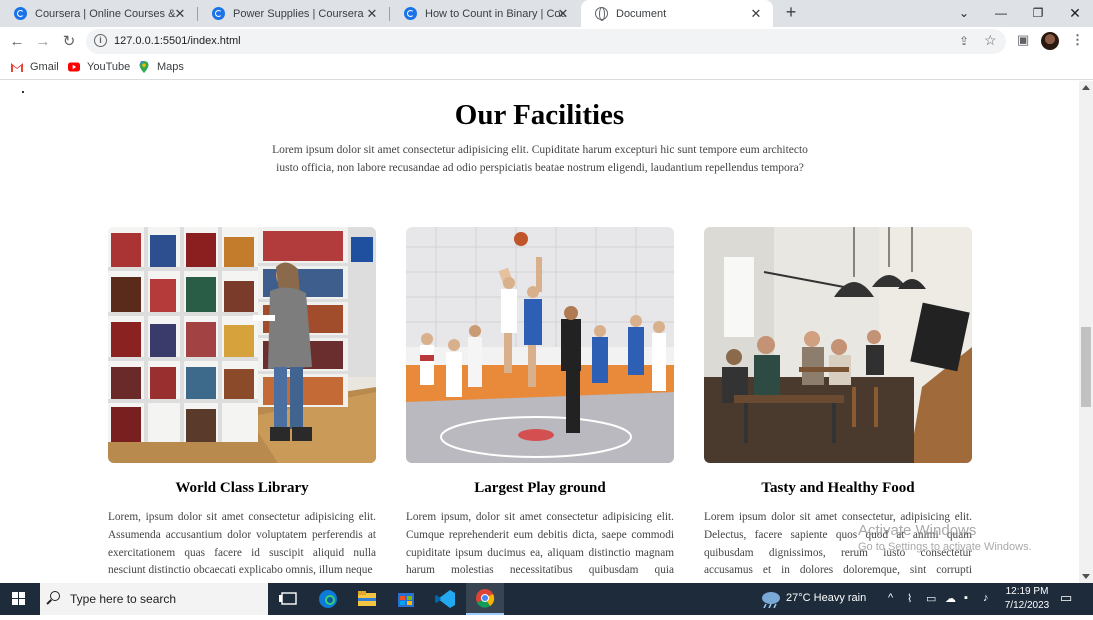  I want to click on new-tab-button: +, so click(791, 12).